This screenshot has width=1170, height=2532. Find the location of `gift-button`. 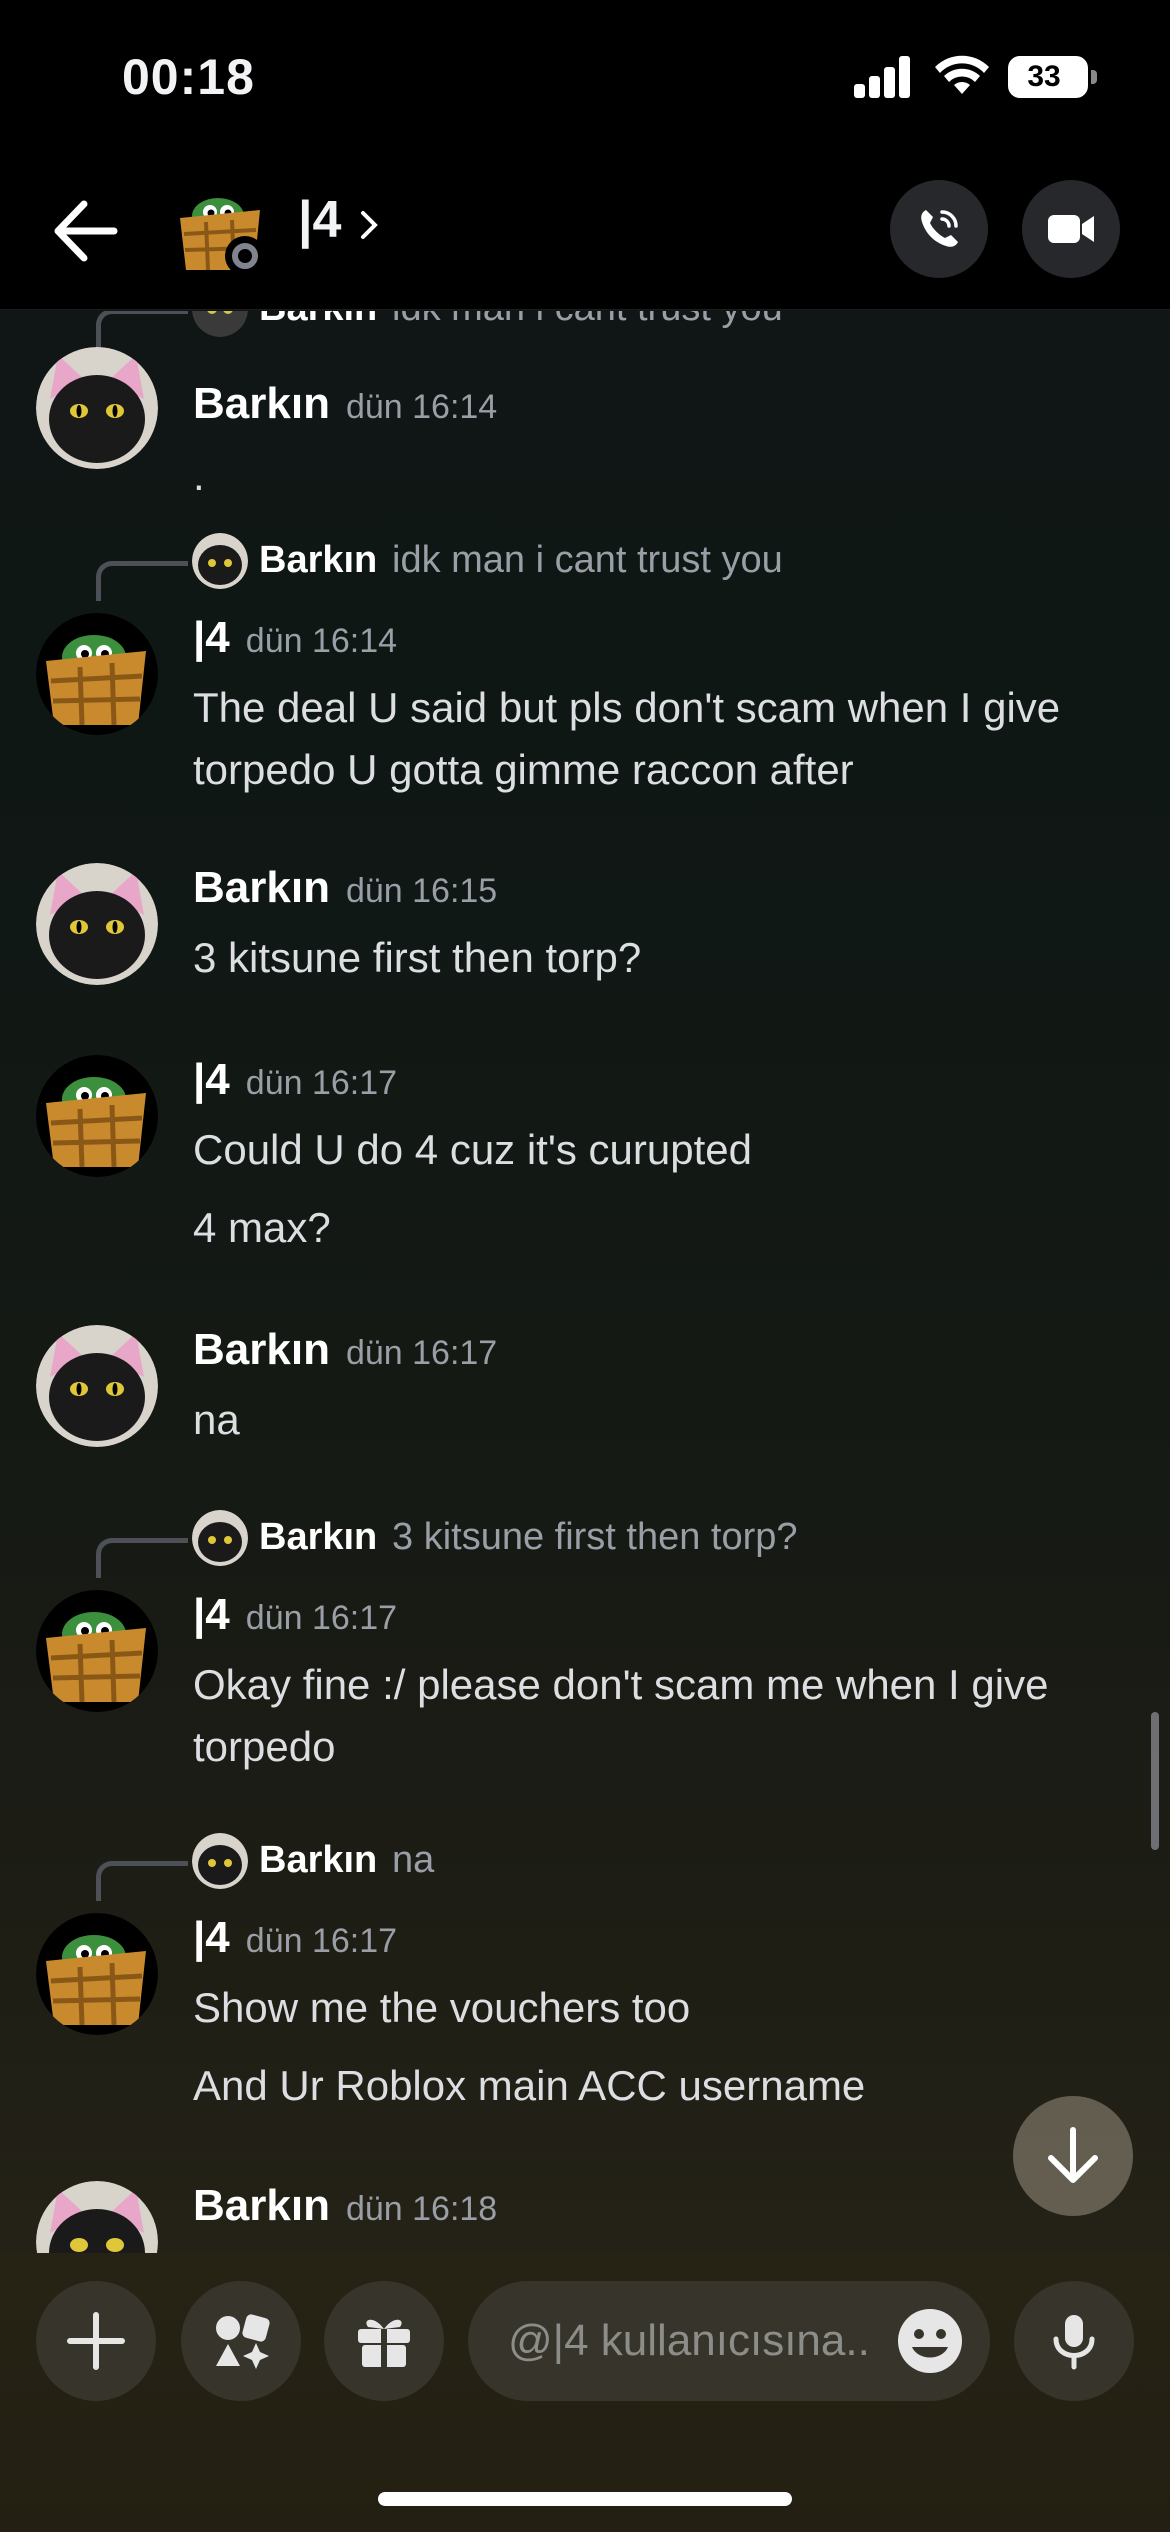

gift-button is located at coordinates (384, 2341).